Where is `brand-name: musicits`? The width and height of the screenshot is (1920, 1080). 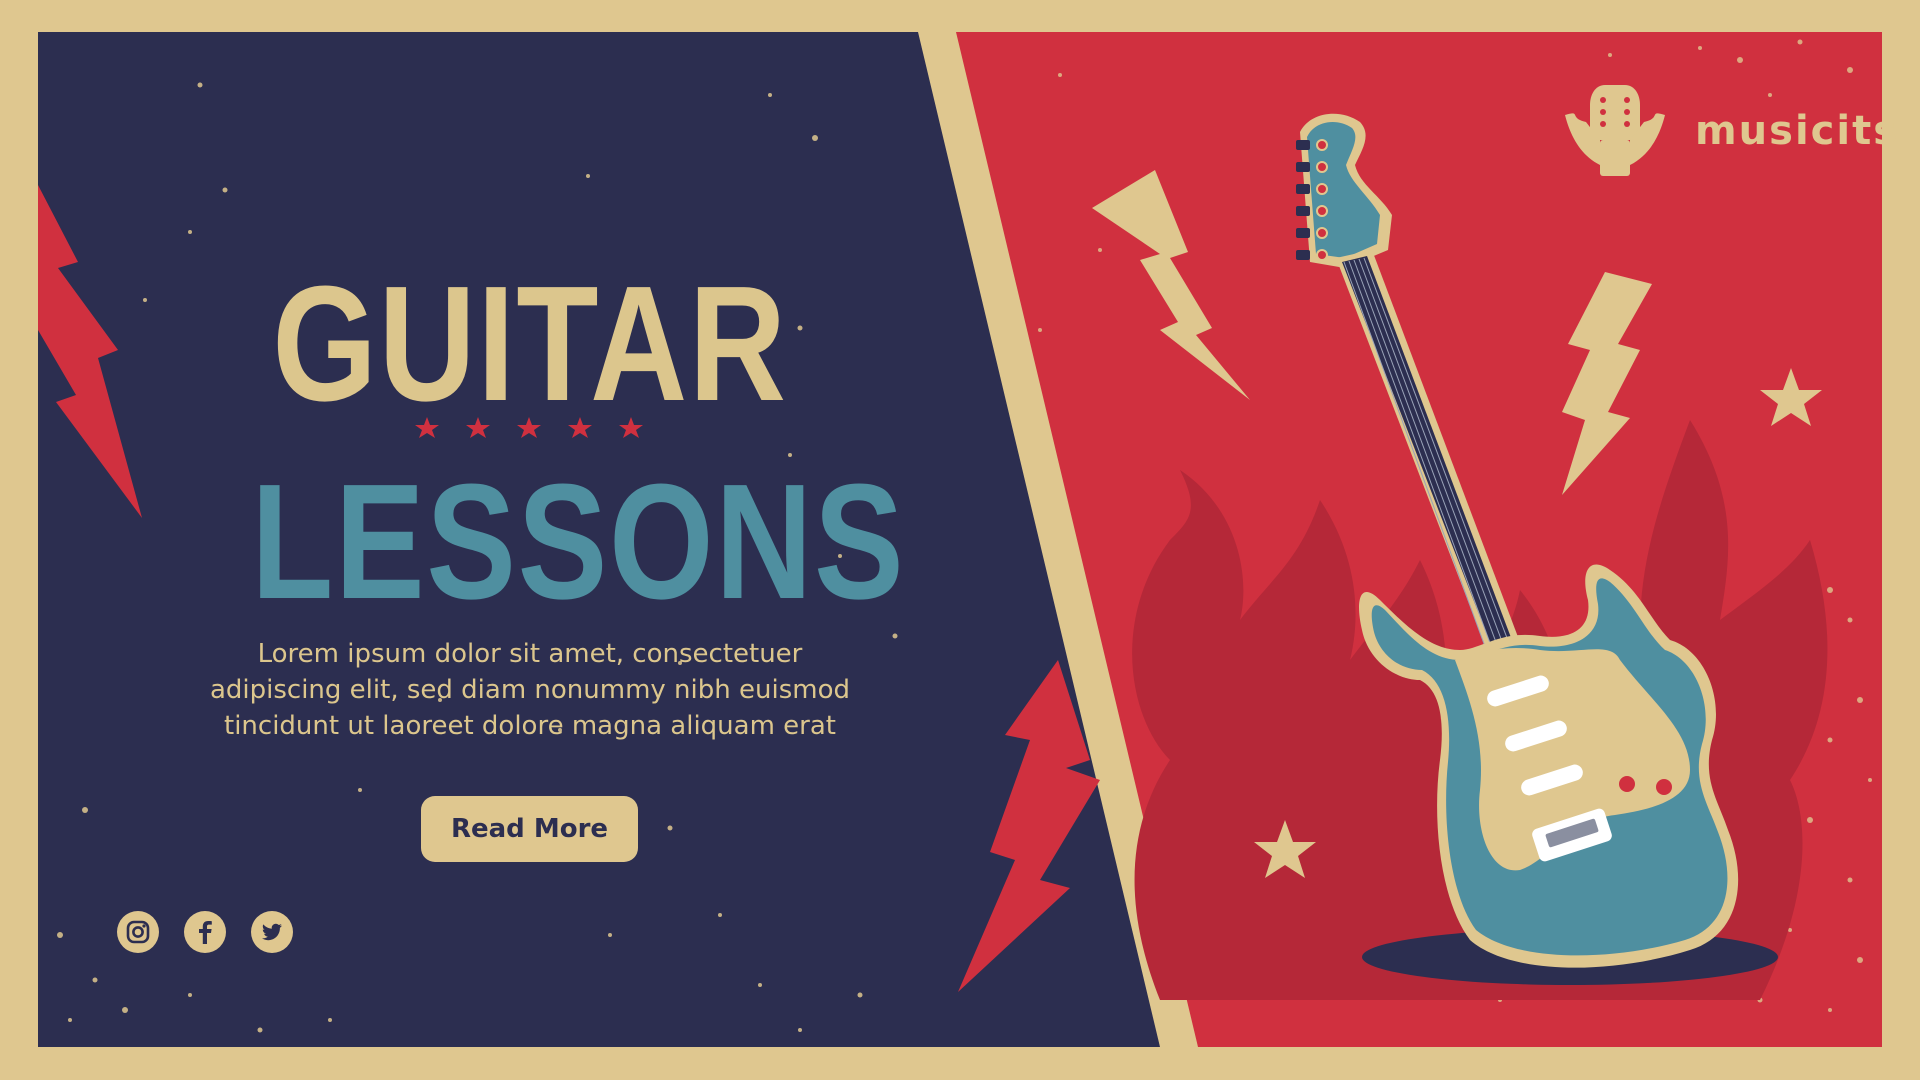 brand-name: musicits is located at coordinates (1797, 131).